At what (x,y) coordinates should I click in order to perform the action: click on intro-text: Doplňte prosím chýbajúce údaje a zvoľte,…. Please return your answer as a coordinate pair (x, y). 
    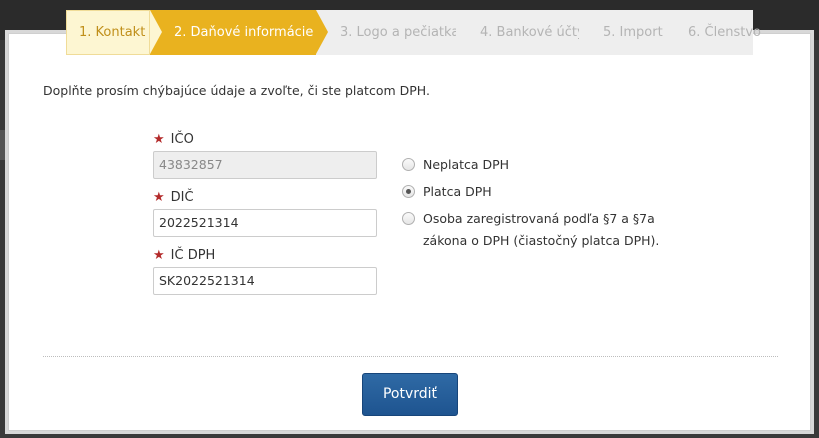
    Looking at the image, I should click on (236, 90).